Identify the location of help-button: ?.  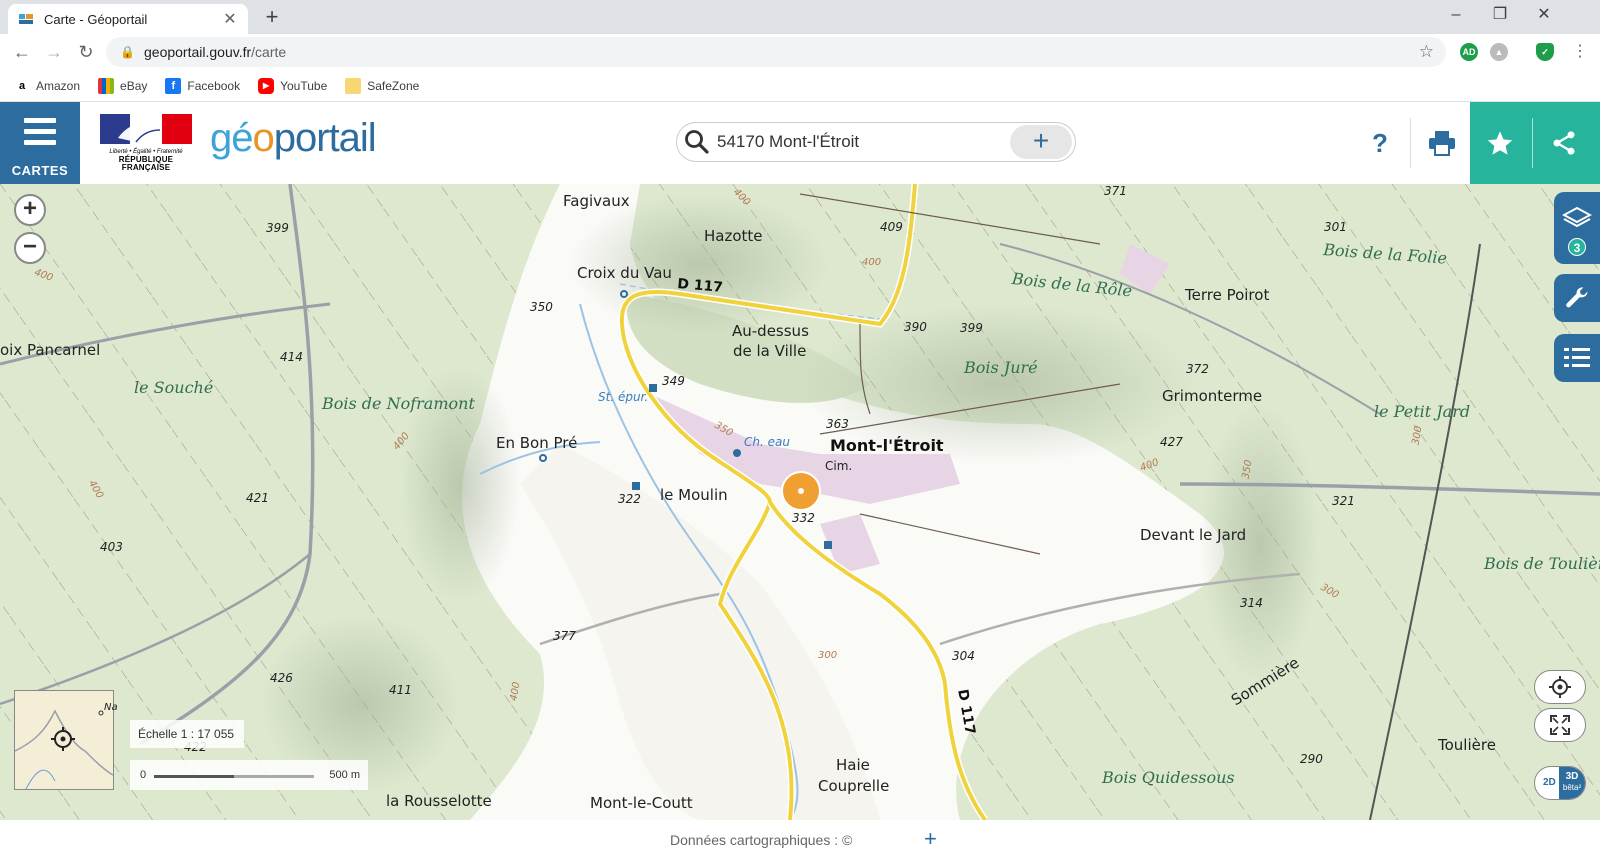
(1380, 143).